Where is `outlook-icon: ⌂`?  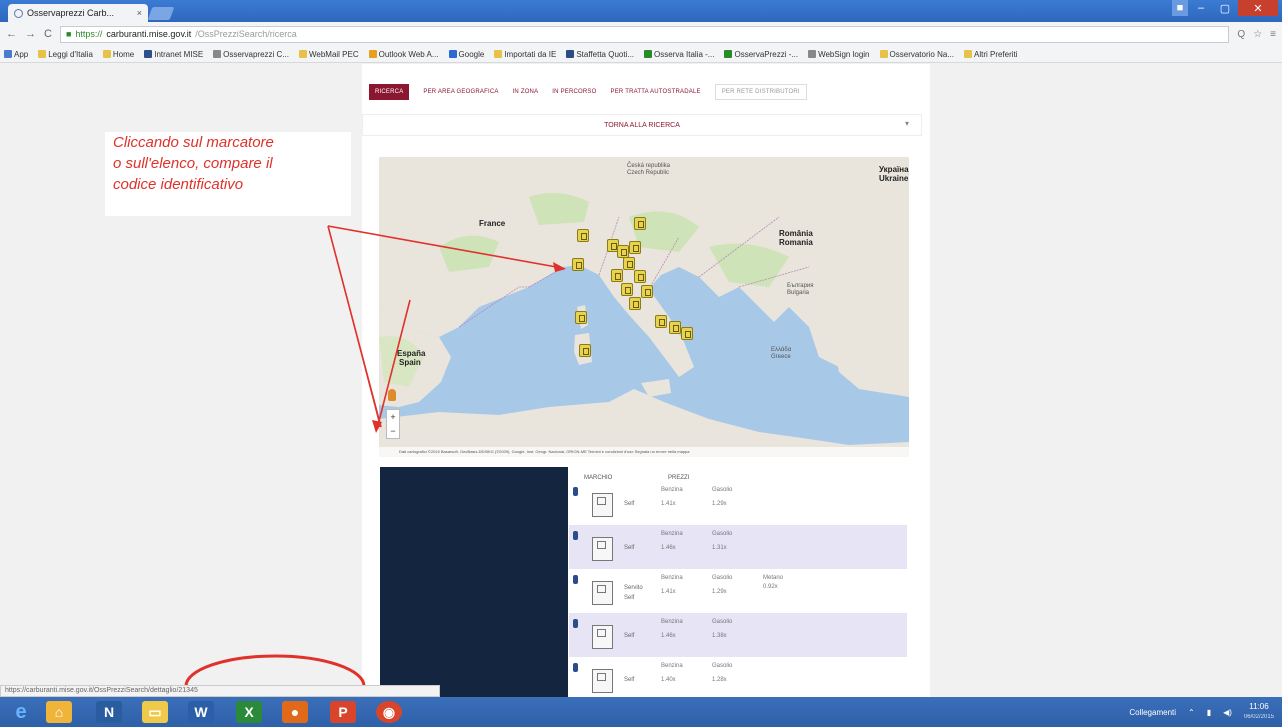 outlook-icon: ⌂ is located at coordinates (59, 712).